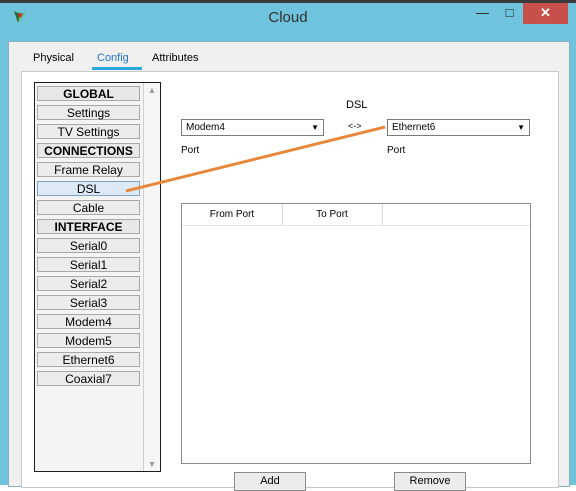 This screenshot has width=576, height=491. I want to click on tab-physical: Physical, so click(53, 58).